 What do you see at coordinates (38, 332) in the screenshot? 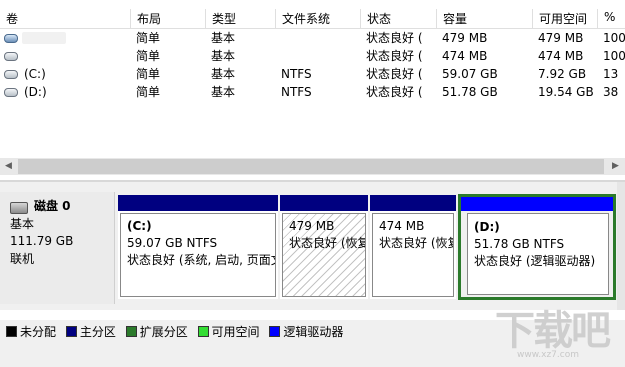
I see `legend-label: 未分配` at bounding box center [38, 332].